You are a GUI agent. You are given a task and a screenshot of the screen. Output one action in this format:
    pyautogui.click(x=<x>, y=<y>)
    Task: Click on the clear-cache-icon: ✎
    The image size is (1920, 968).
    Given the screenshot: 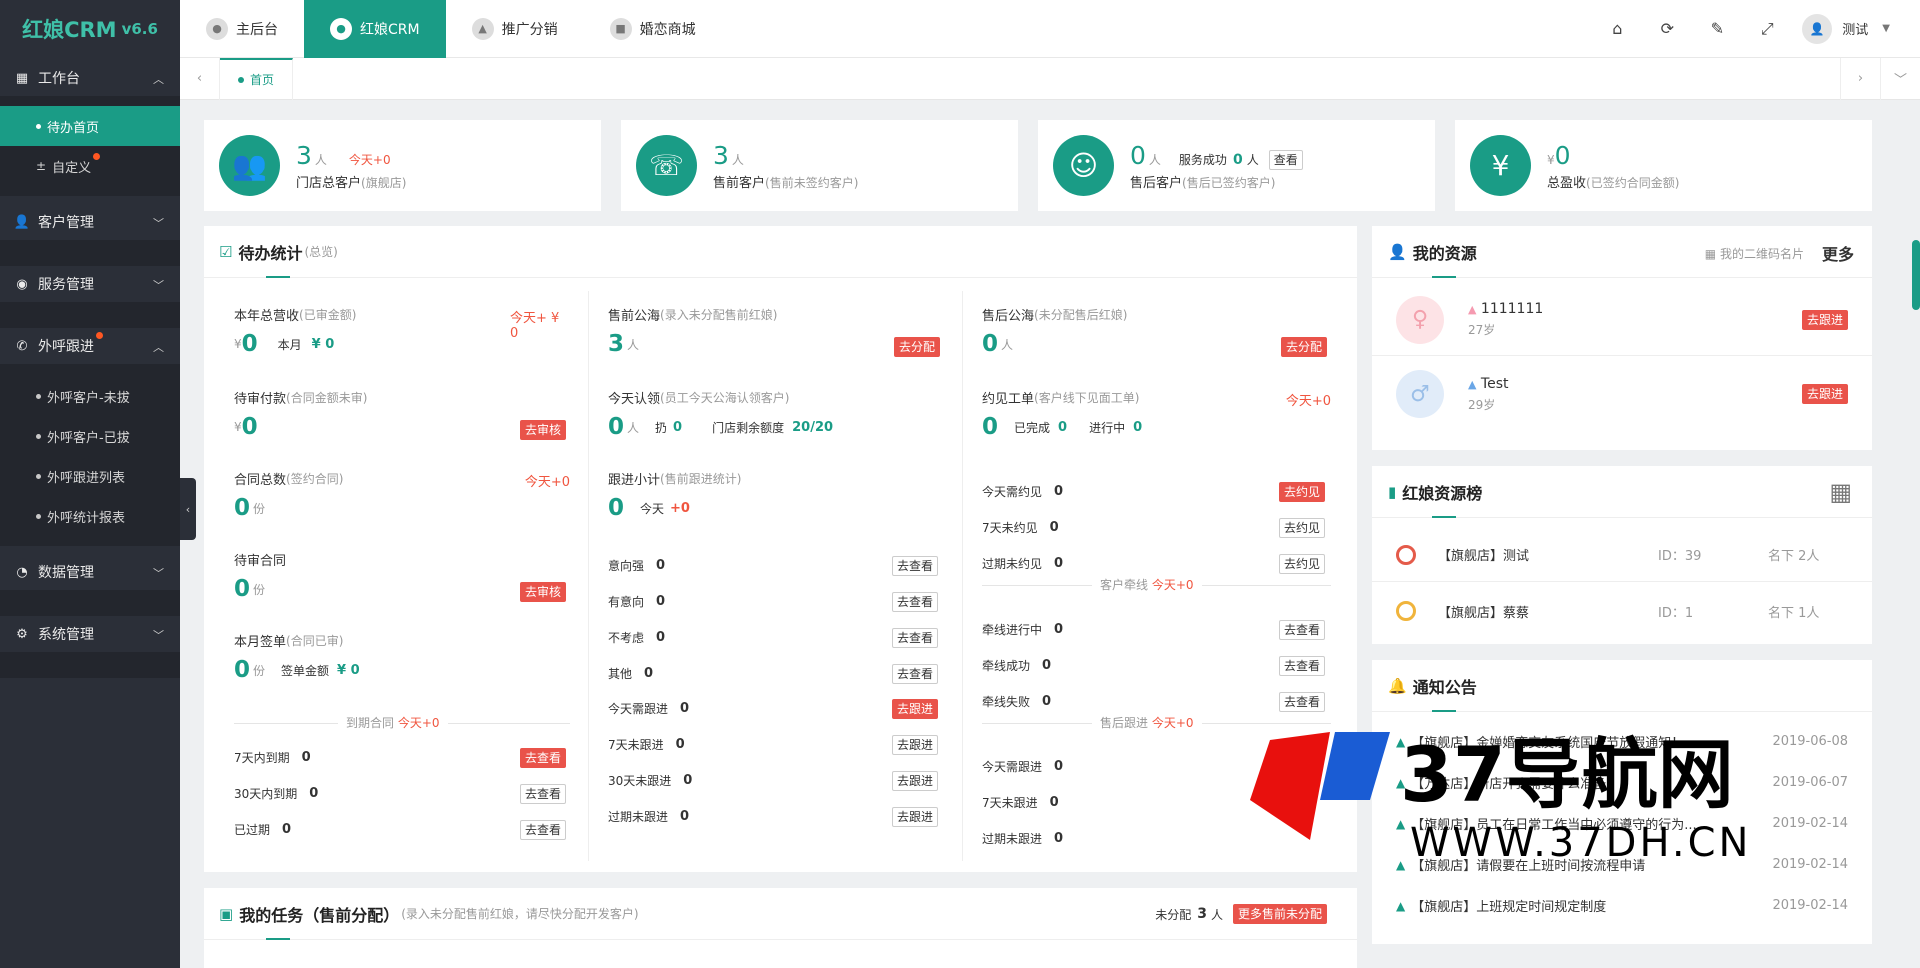 What is the action you would take?
    pyautogui.click(x=1717, y=28)
    